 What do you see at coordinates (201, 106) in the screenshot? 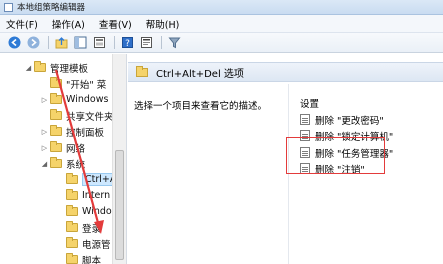
I see `description-prompt: 选择一个项目来查看它的描述。` at bounding box center [201, 106].